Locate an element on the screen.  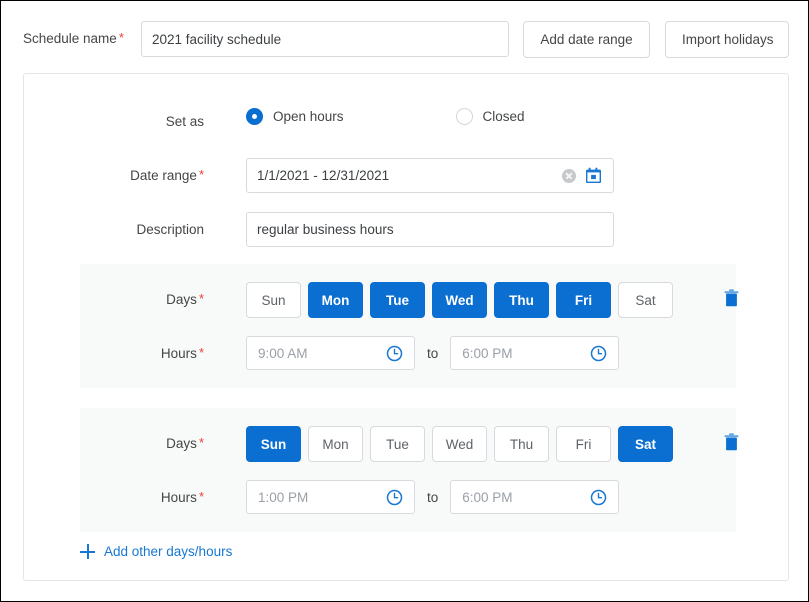
add-other-days-hours-link: Add other days/hours is located at coordinates (156, 551).